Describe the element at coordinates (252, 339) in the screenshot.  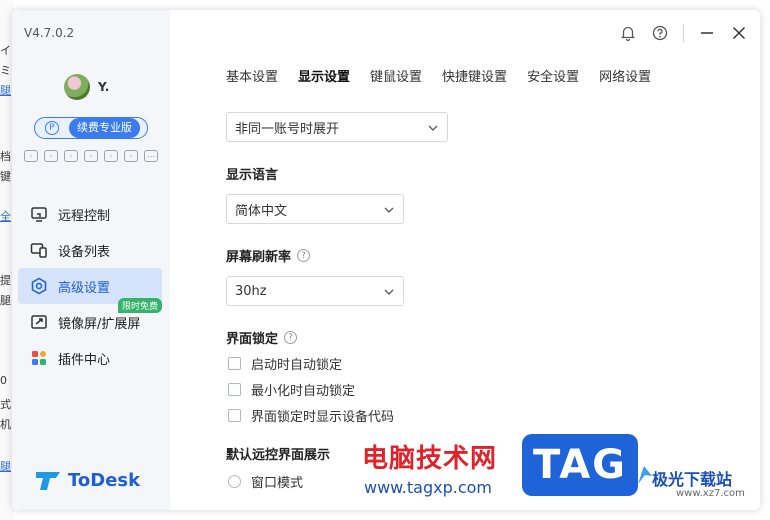
I see `section-title-text: 界面锁定` at that location.